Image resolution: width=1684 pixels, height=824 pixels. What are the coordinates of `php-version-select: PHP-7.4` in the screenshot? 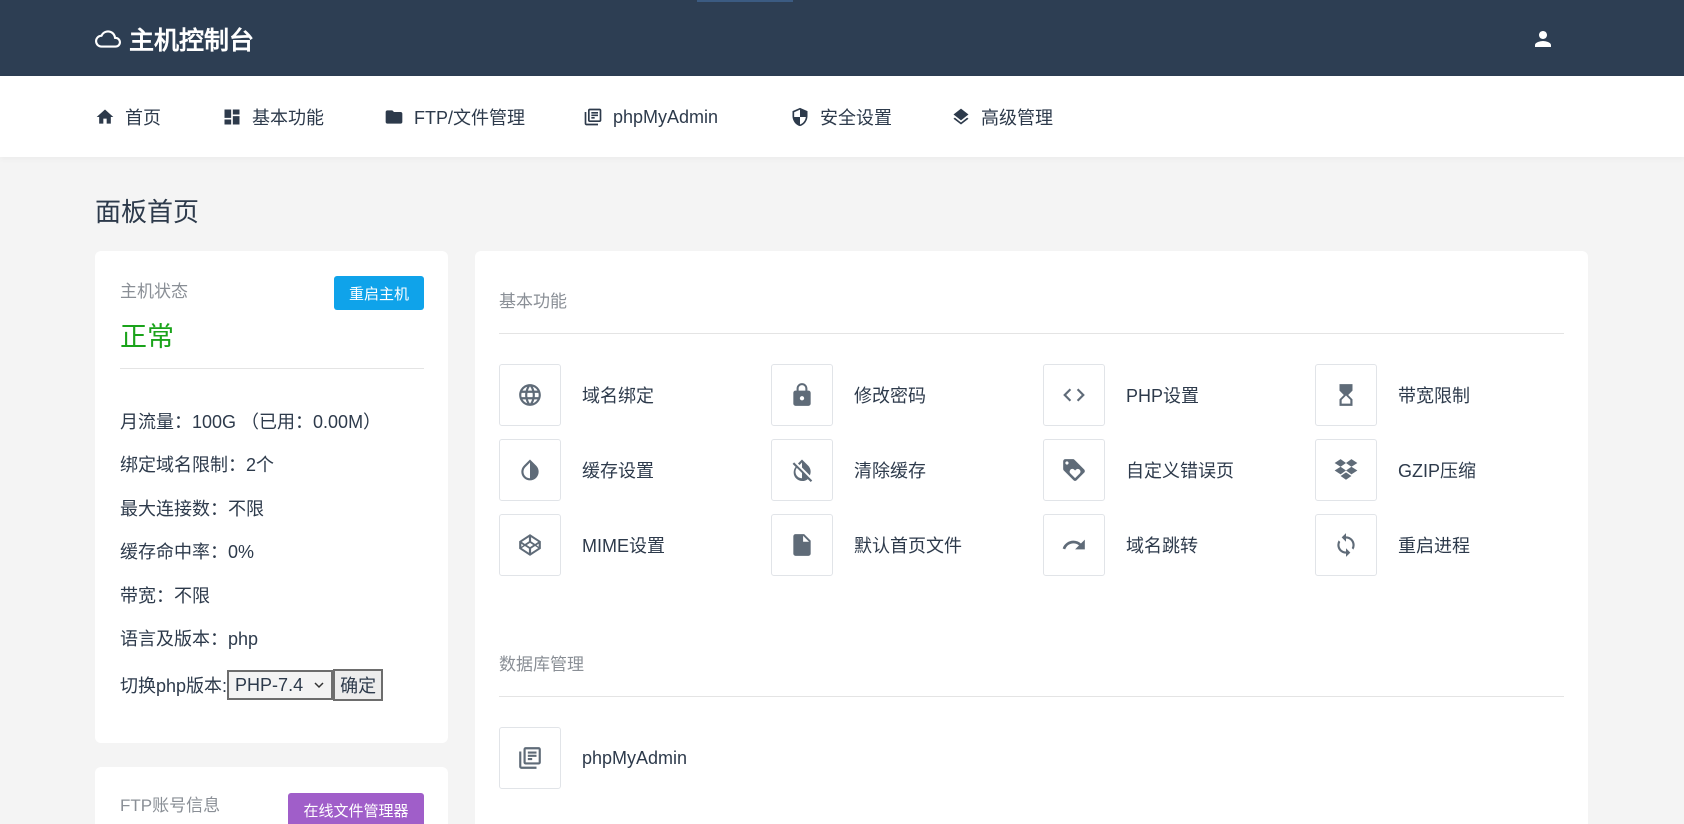 It's located at (280, 685).